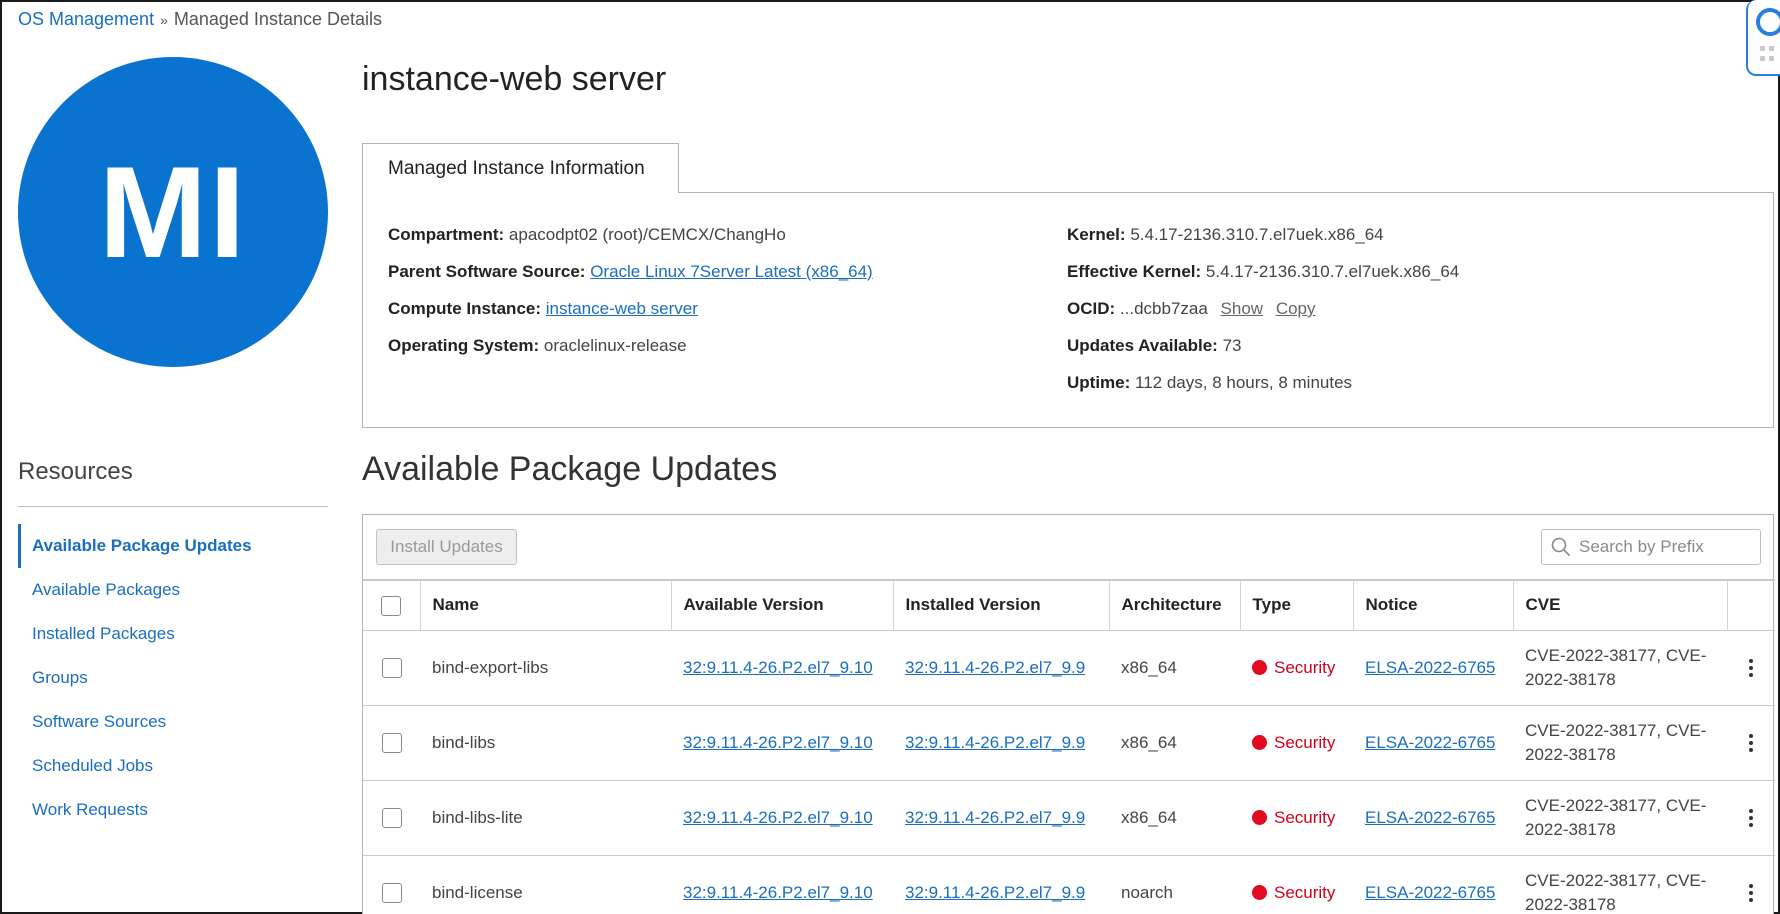 This screenshot has width=1780, height=914. I want to click on column-header-cve: CVE, so click(1619, 604).